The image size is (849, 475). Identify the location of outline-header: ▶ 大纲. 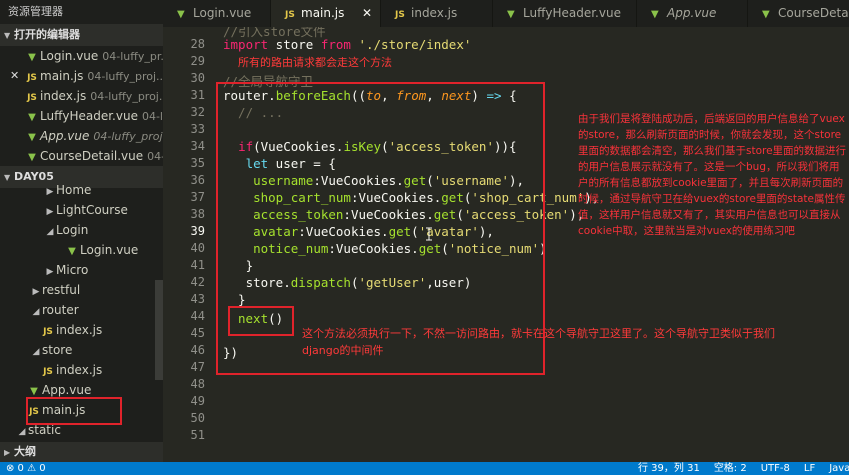
(81, 452).